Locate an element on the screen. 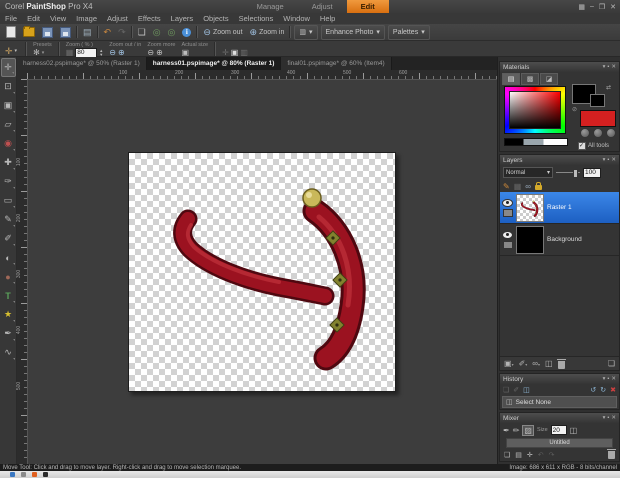 The width and height of the screenshot is (620, 478). undo-button: ↶ is located at coordinates (108, 32).